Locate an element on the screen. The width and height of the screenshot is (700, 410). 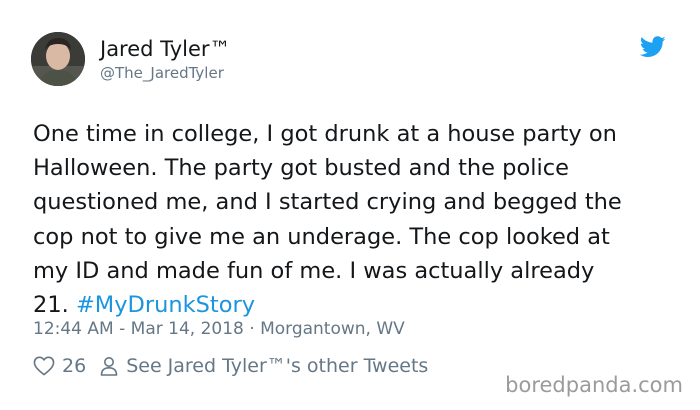
other-tweets-label: See Jared Tyler™'s other Tweets is located at coordinates (277, 366).